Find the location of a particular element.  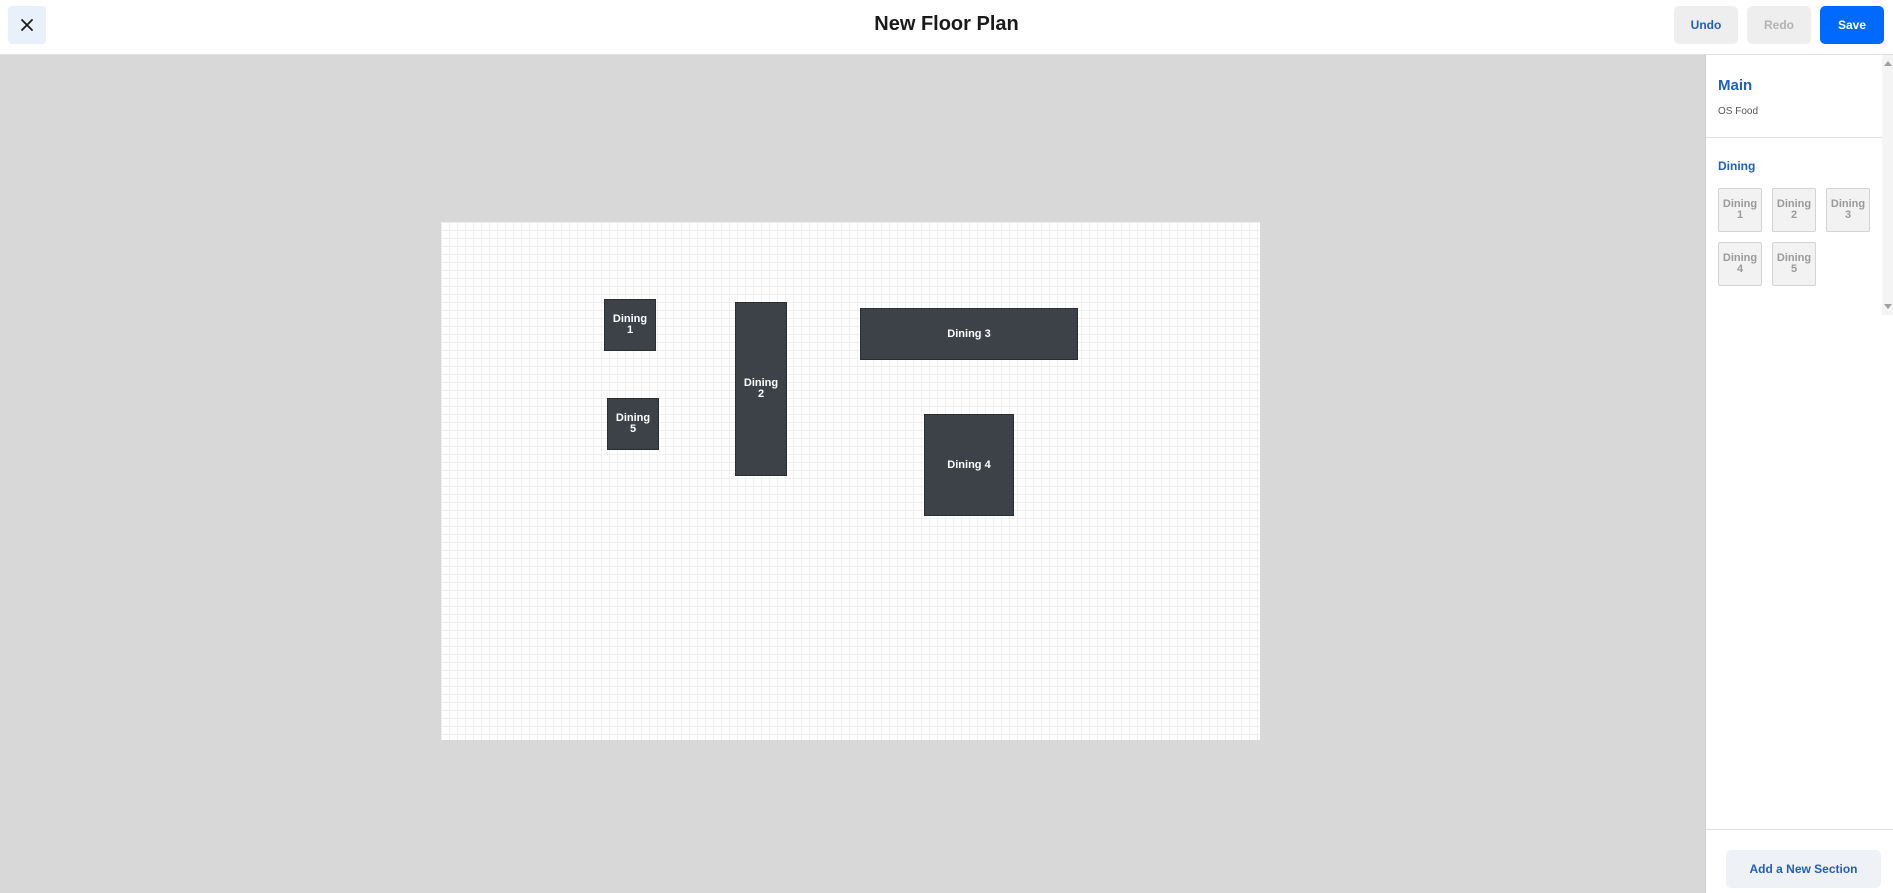

page-title: New Floor Plan is located at coordinates (946, 24).